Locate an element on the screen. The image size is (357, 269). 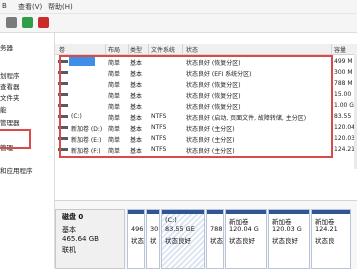
partition-status: 状态良 is located at coordinates (325, 241).